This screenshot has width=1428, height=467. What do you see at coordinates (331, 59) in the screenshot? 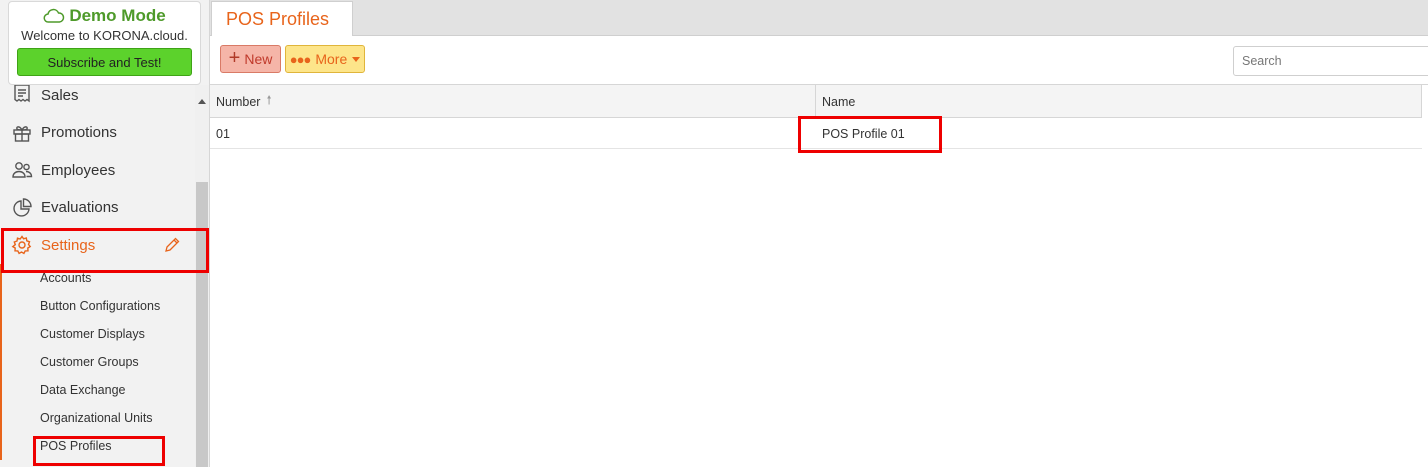
I see `more-button-label: More` at bounding box center [331, 59].